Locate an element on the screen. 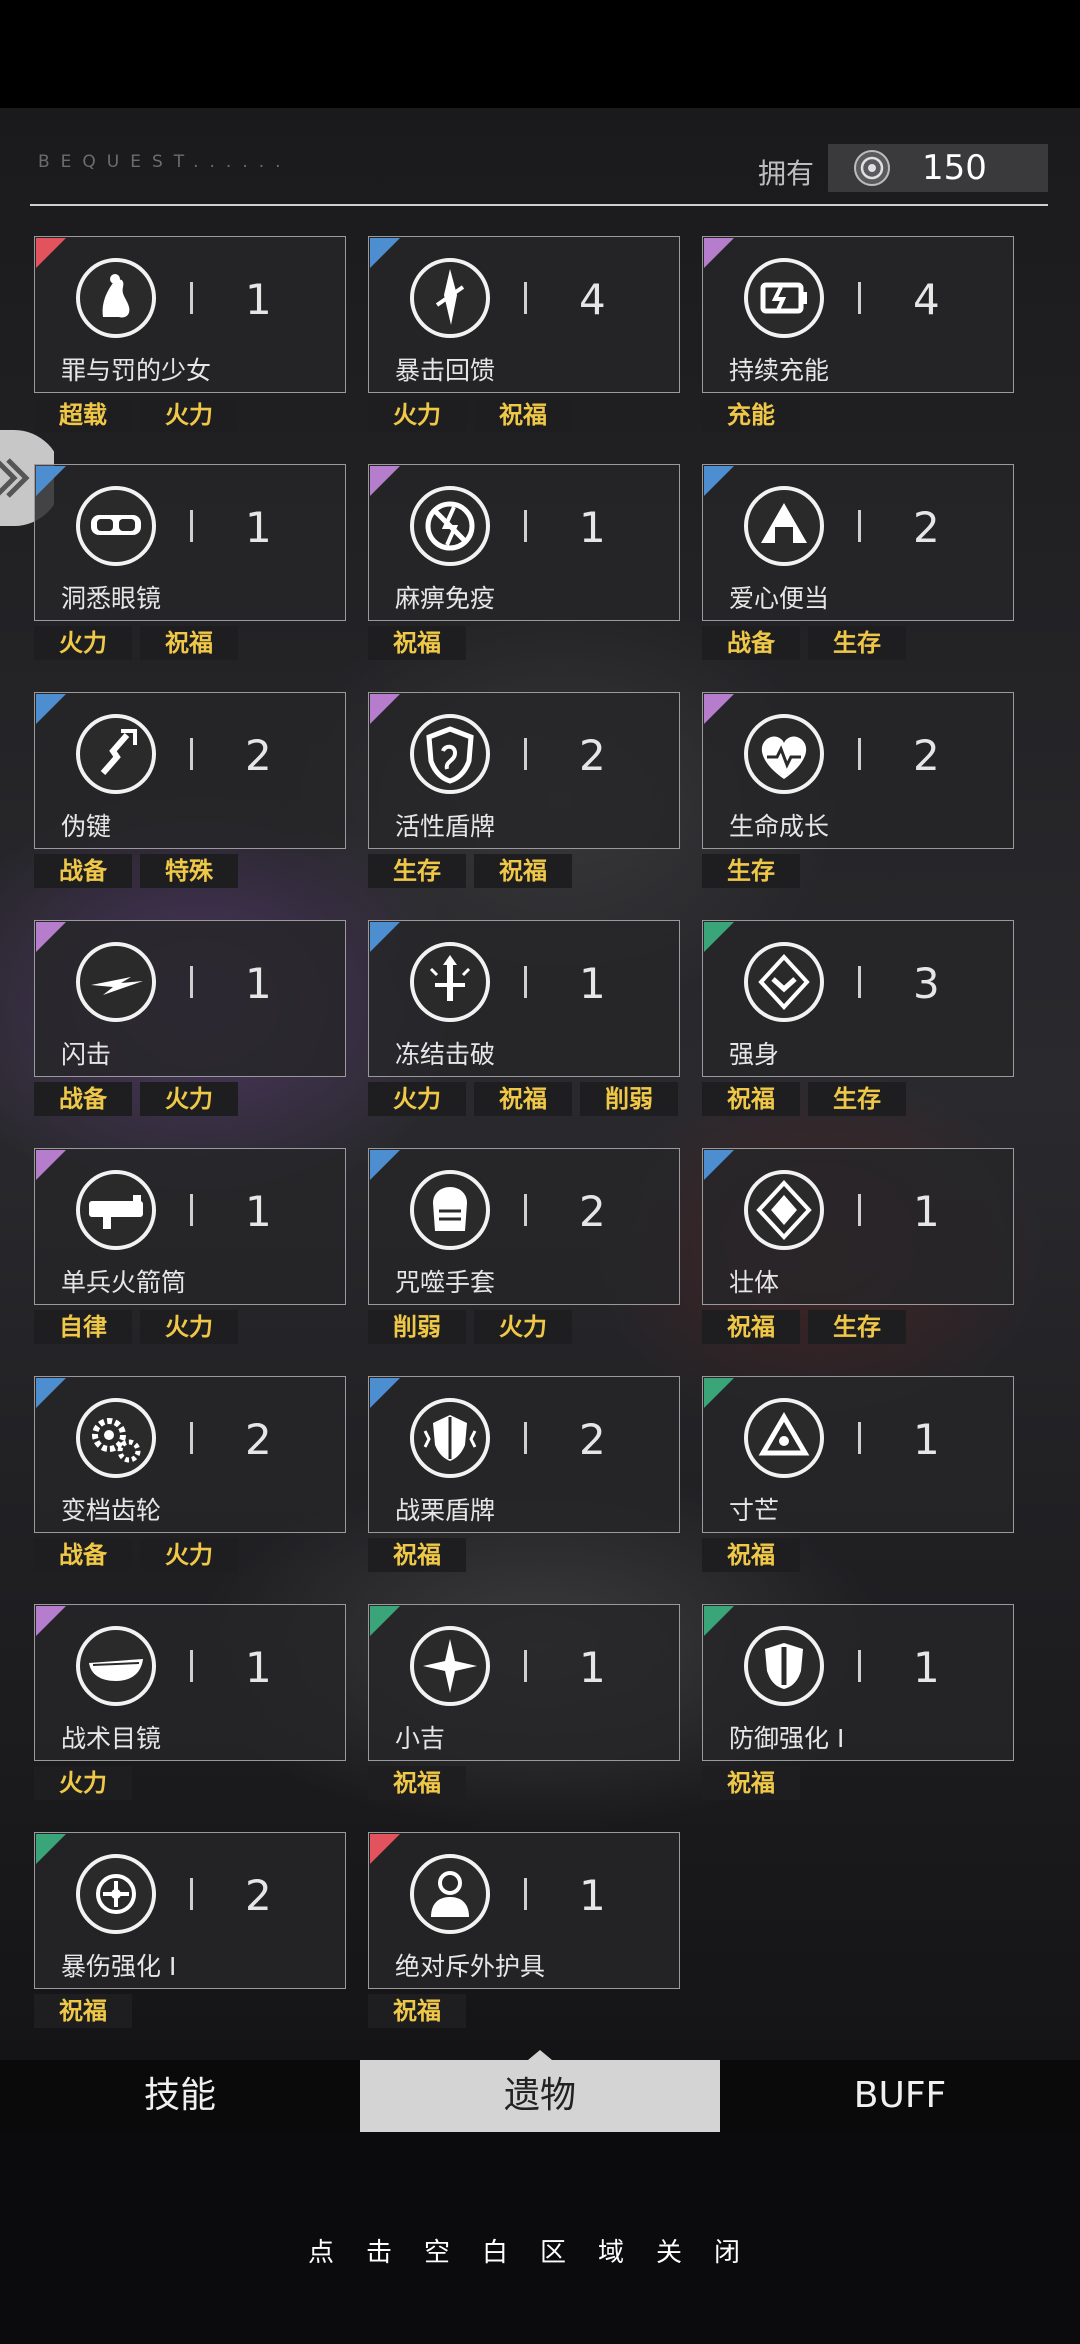 This screenshot has height=2344, width=1080. shaking-shield-icon is located at coordinates (450, 1438).